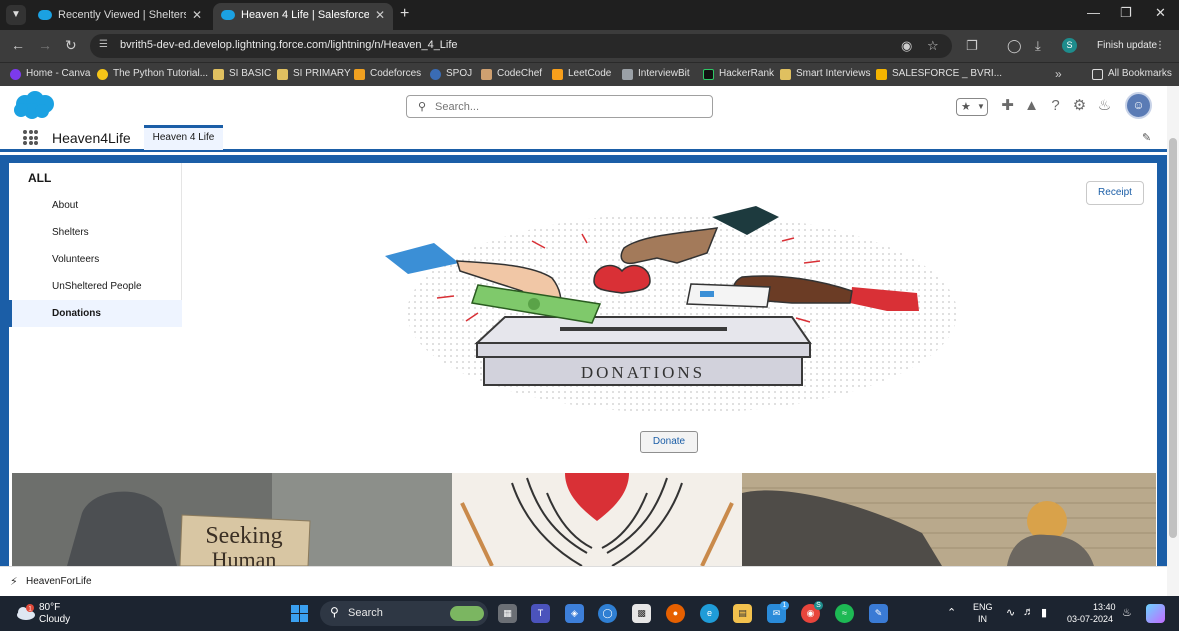  What do you see at coordinates (95, 205) in the screenshot?
I see `sidebar-item-about: About` at bounding box center [95, 205].